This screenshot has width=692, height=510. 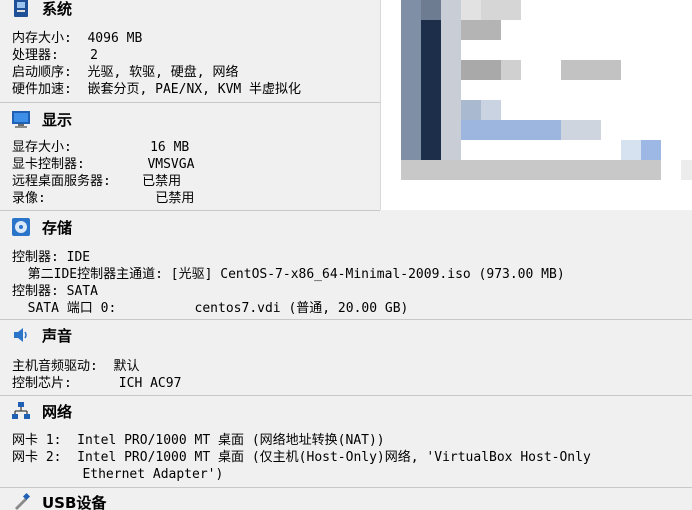 I want to click on info-line: 主机音频驱动: 默认, so click(x=76, y=366).